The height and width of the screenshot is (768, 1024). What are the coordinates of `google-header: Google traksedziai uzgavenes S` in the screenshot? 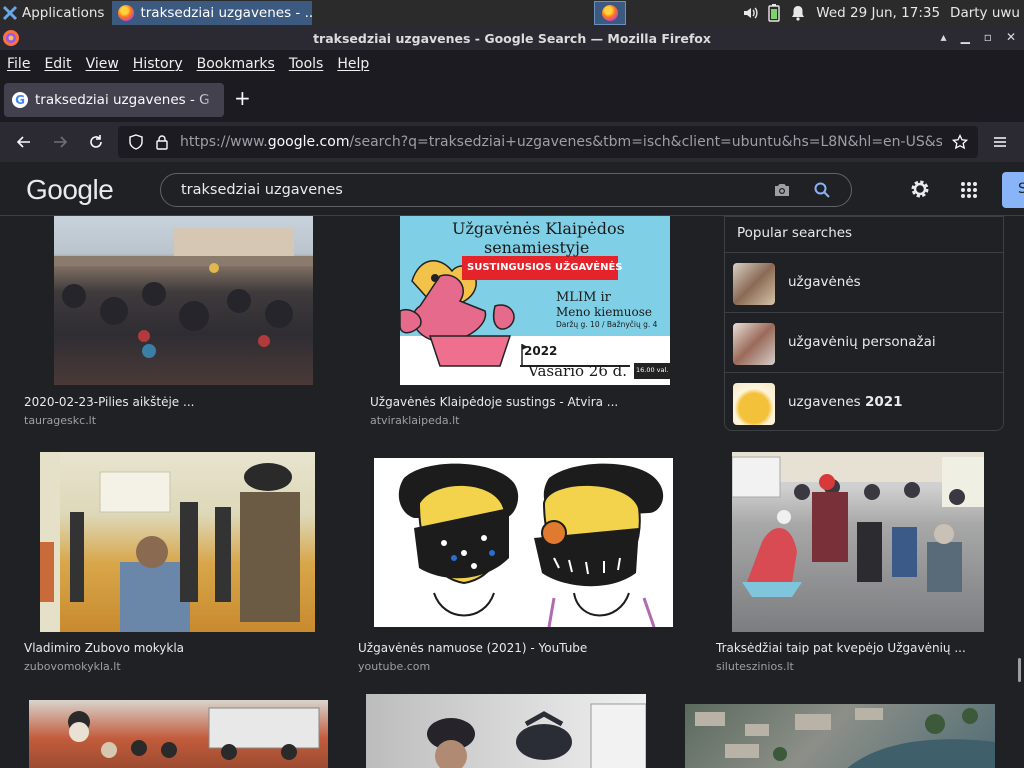 It's located at (512, 189).